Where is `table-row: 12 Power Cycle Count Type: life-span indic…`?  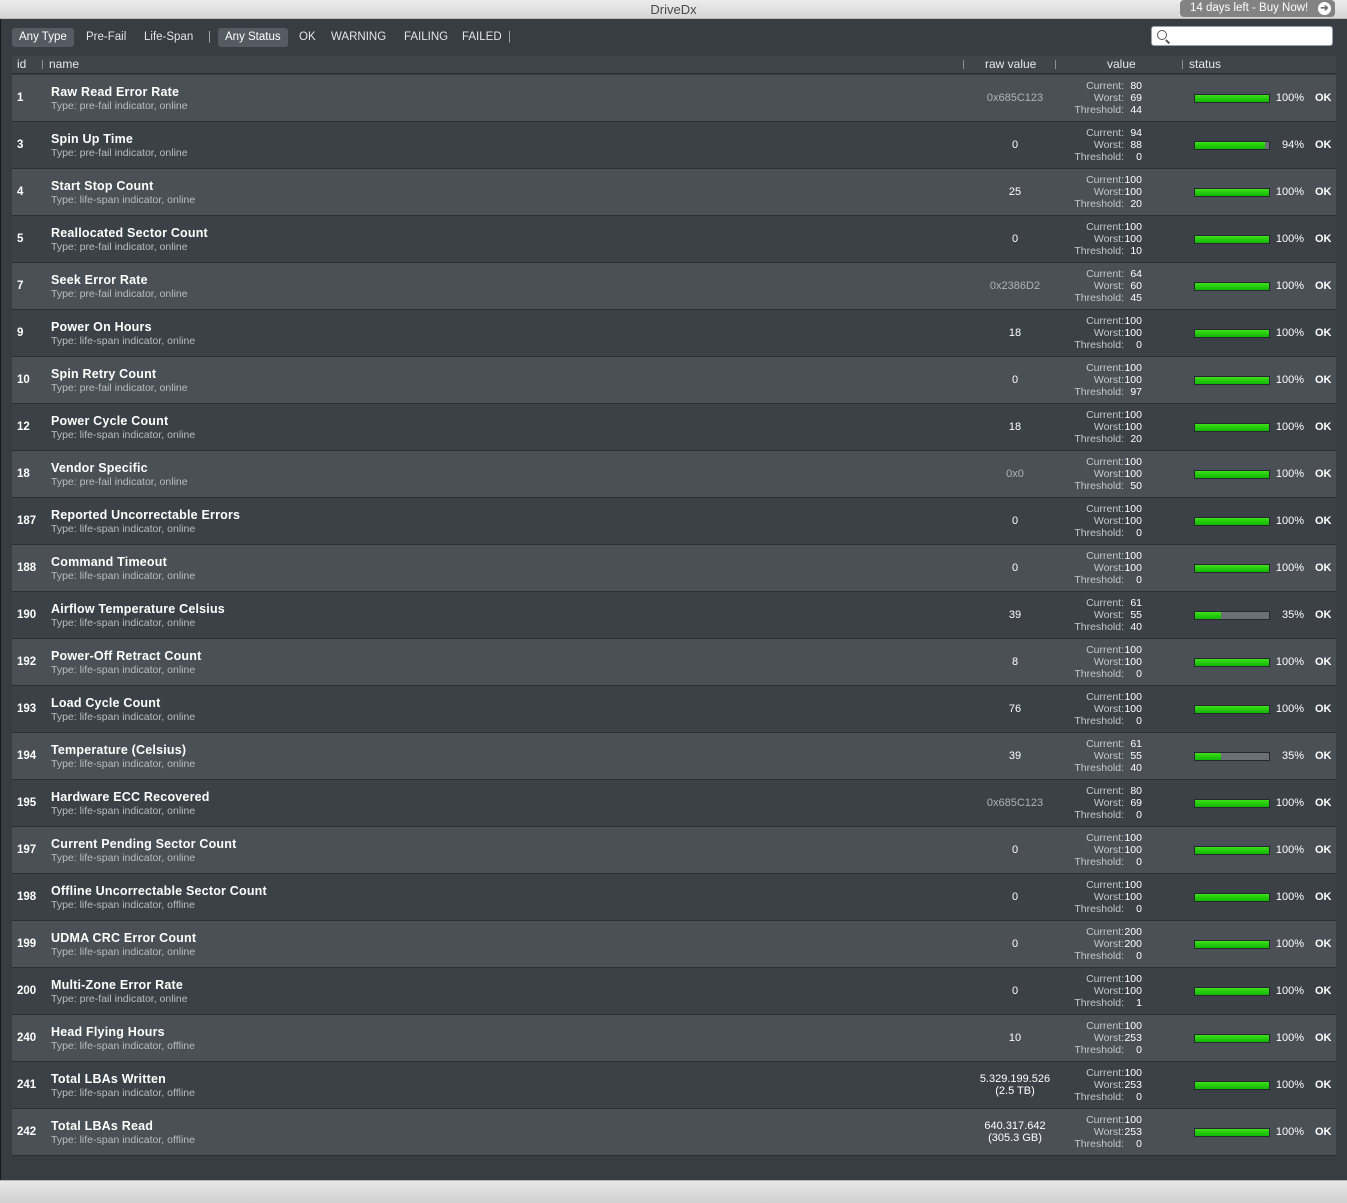 table-row: 12 Power Cycle Count Type: life-span indic… is located at coordinates (674, 427).